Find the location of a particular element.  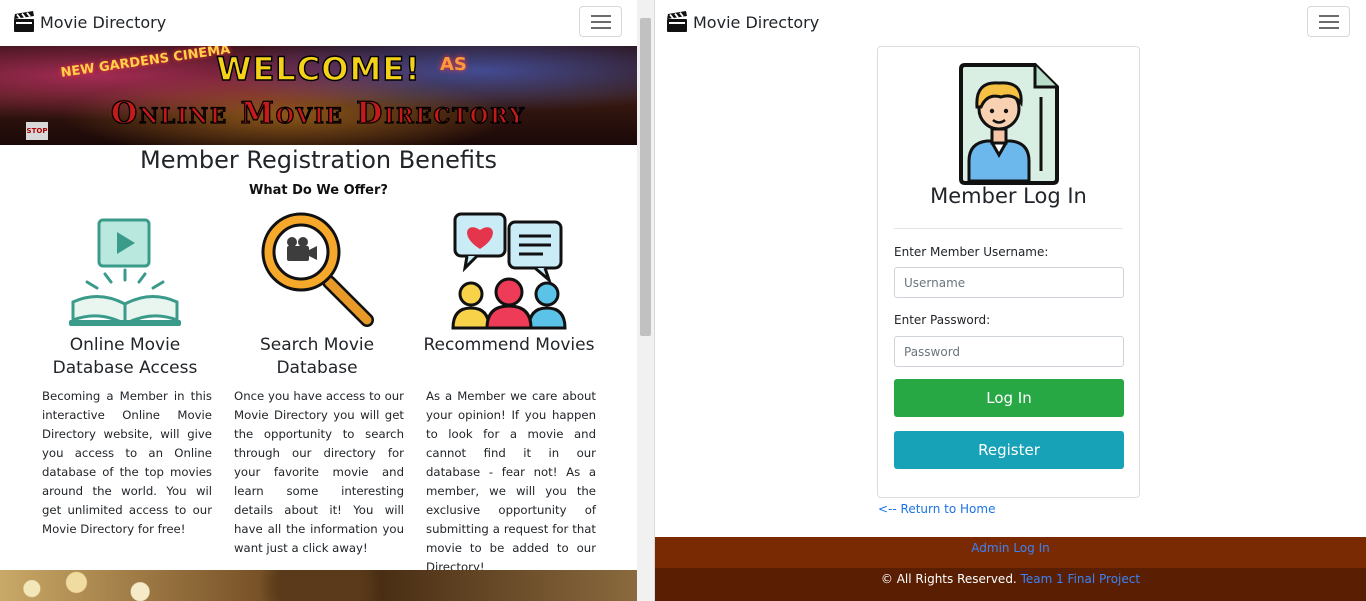

banner-welcome-text: WELCOME! is located at coordinates (318, 68).